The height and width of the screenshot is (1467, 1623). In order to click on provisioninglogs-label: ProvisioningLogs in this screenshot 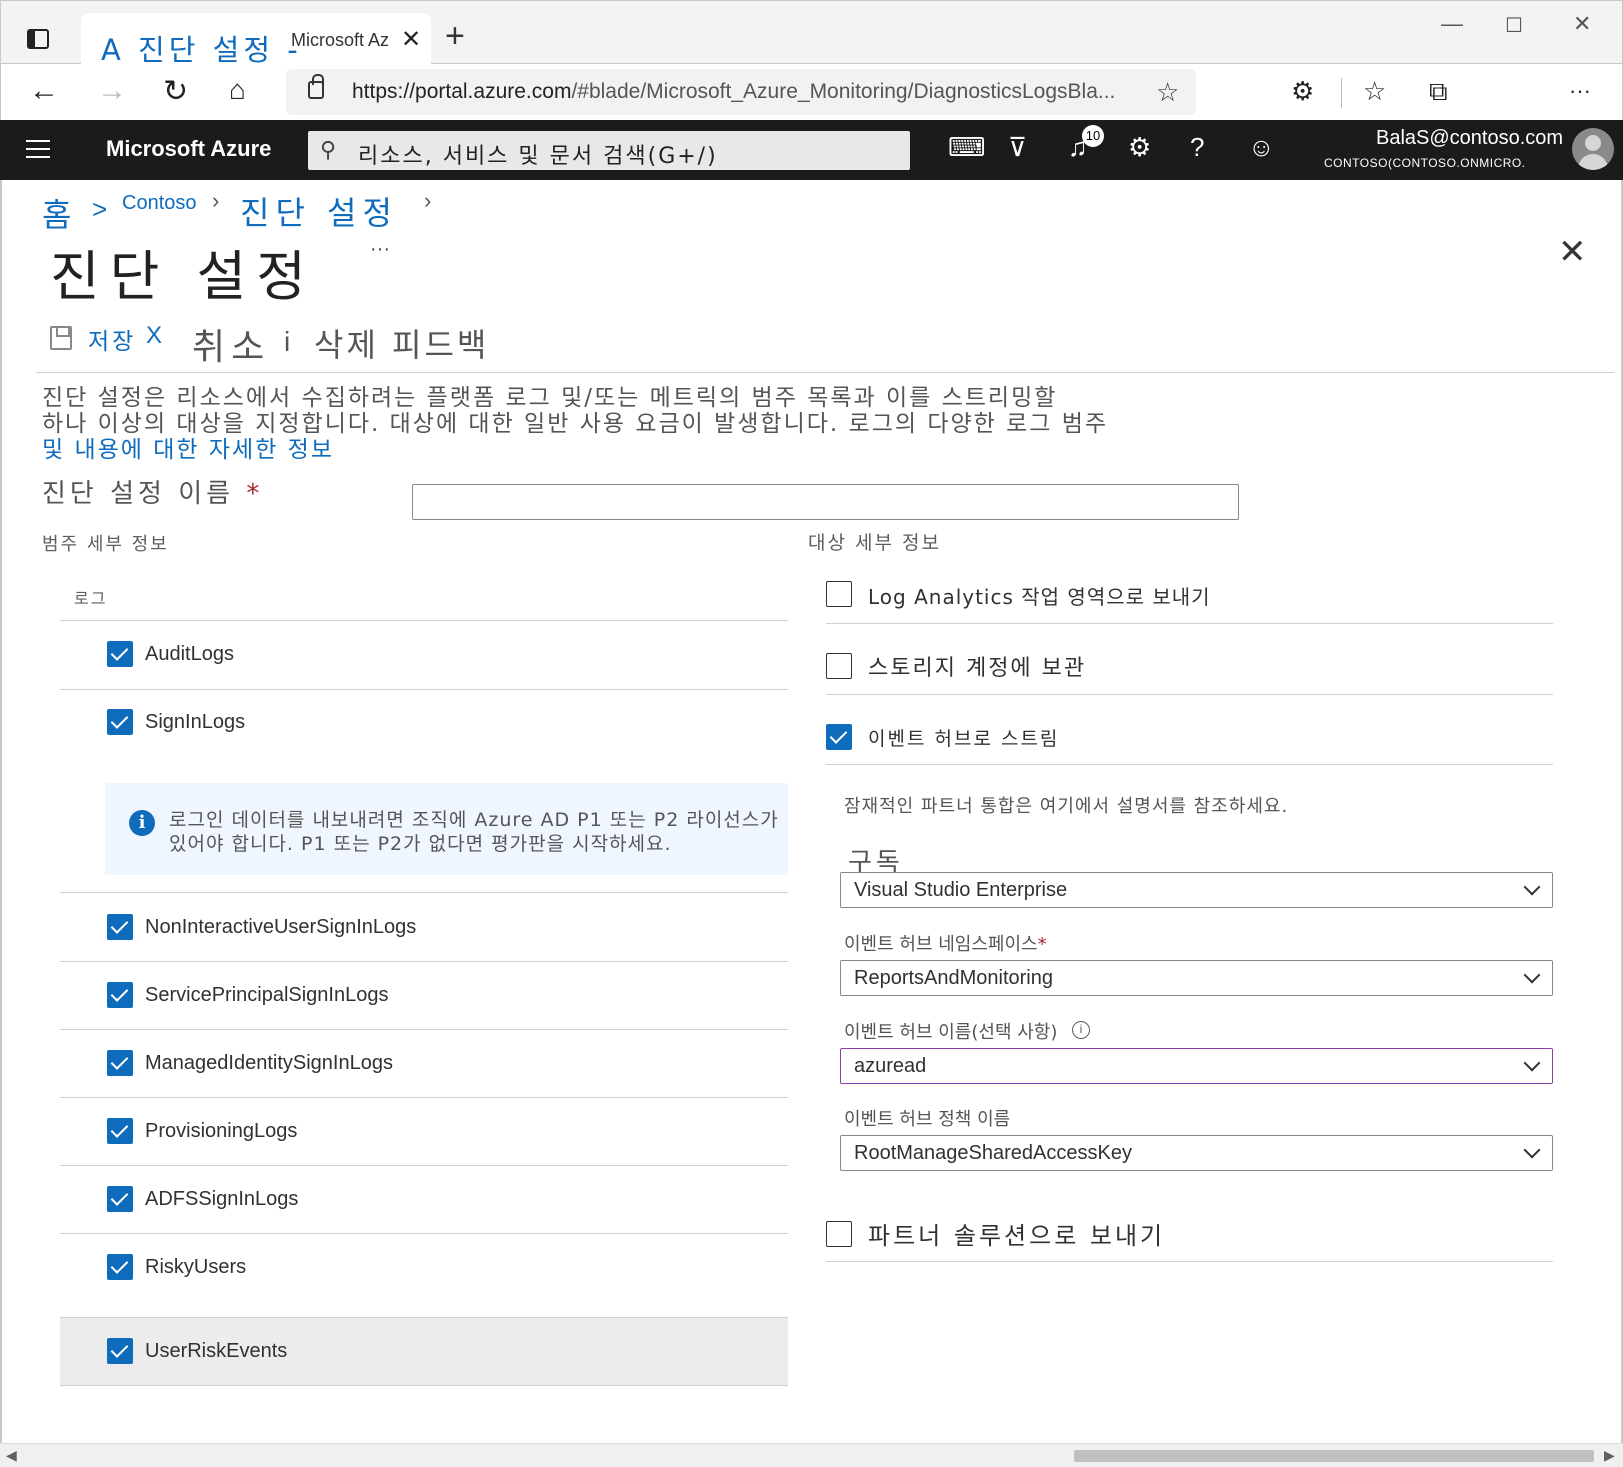, I will do `click(221, 1131)`.